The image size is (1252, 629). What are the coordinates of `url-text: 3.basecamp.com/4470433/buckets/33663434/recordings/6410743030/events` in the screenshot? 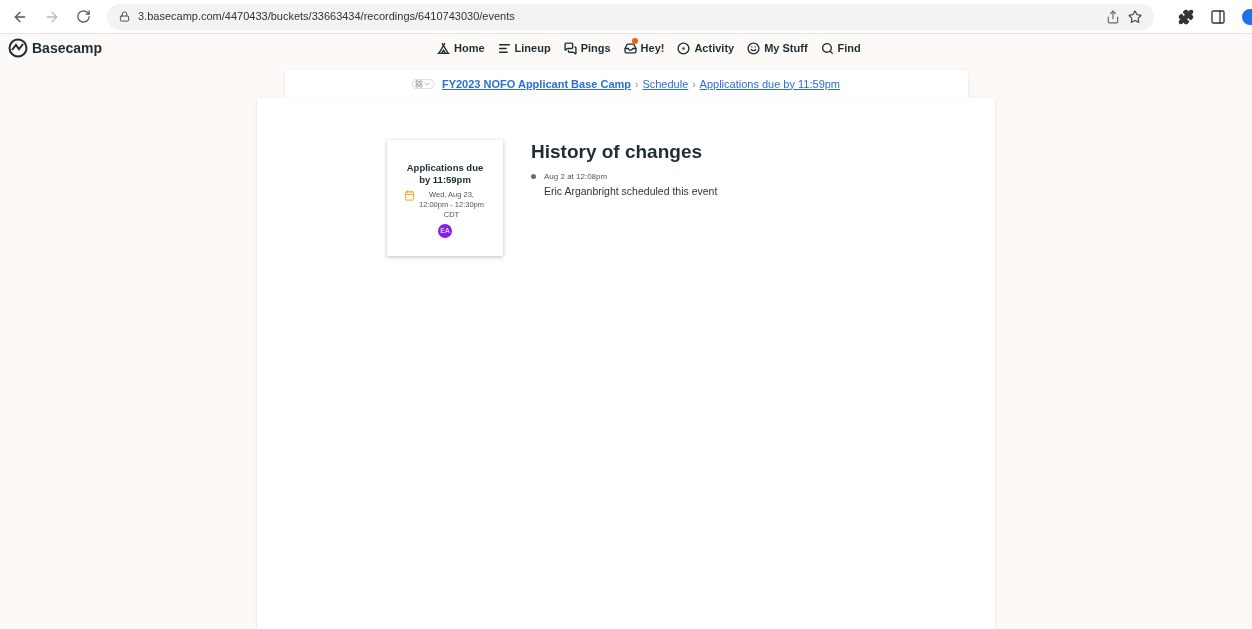 It's located at (326, 17).